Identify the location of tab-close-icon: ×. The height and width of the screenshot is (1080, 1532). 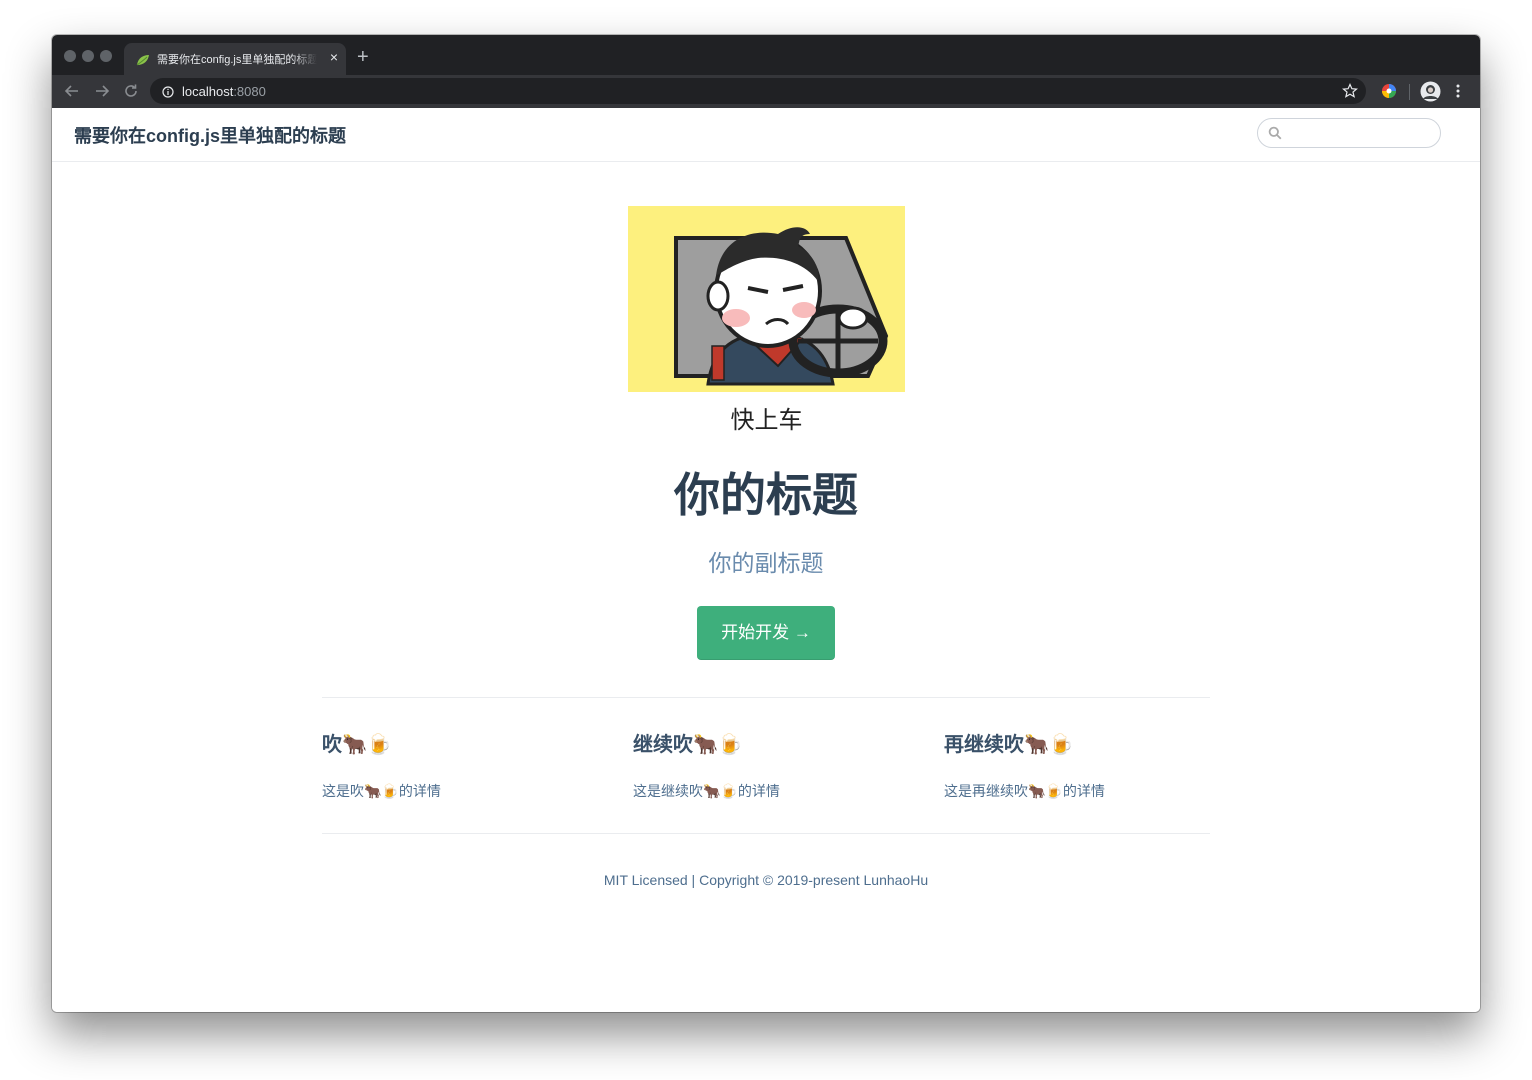
(334, 57).